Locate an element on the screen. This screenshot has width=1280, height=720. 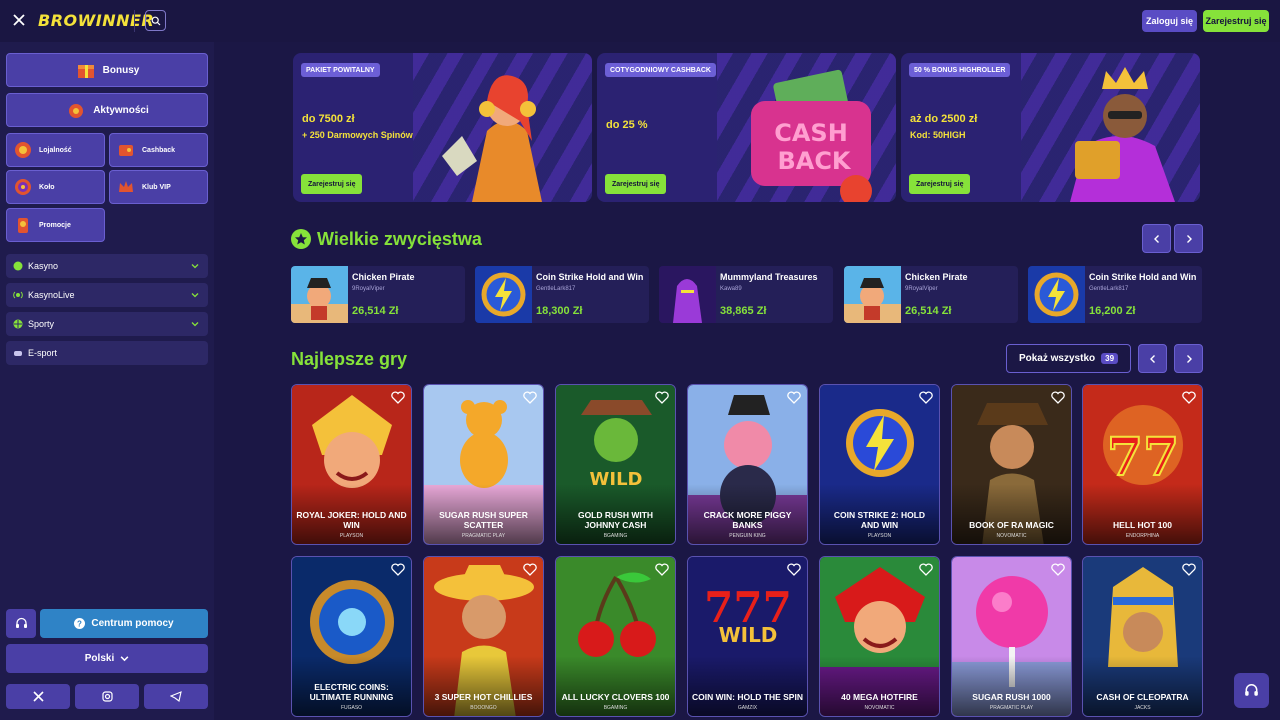
win-username: GentleLark817 is located at coordinates (556, 289).